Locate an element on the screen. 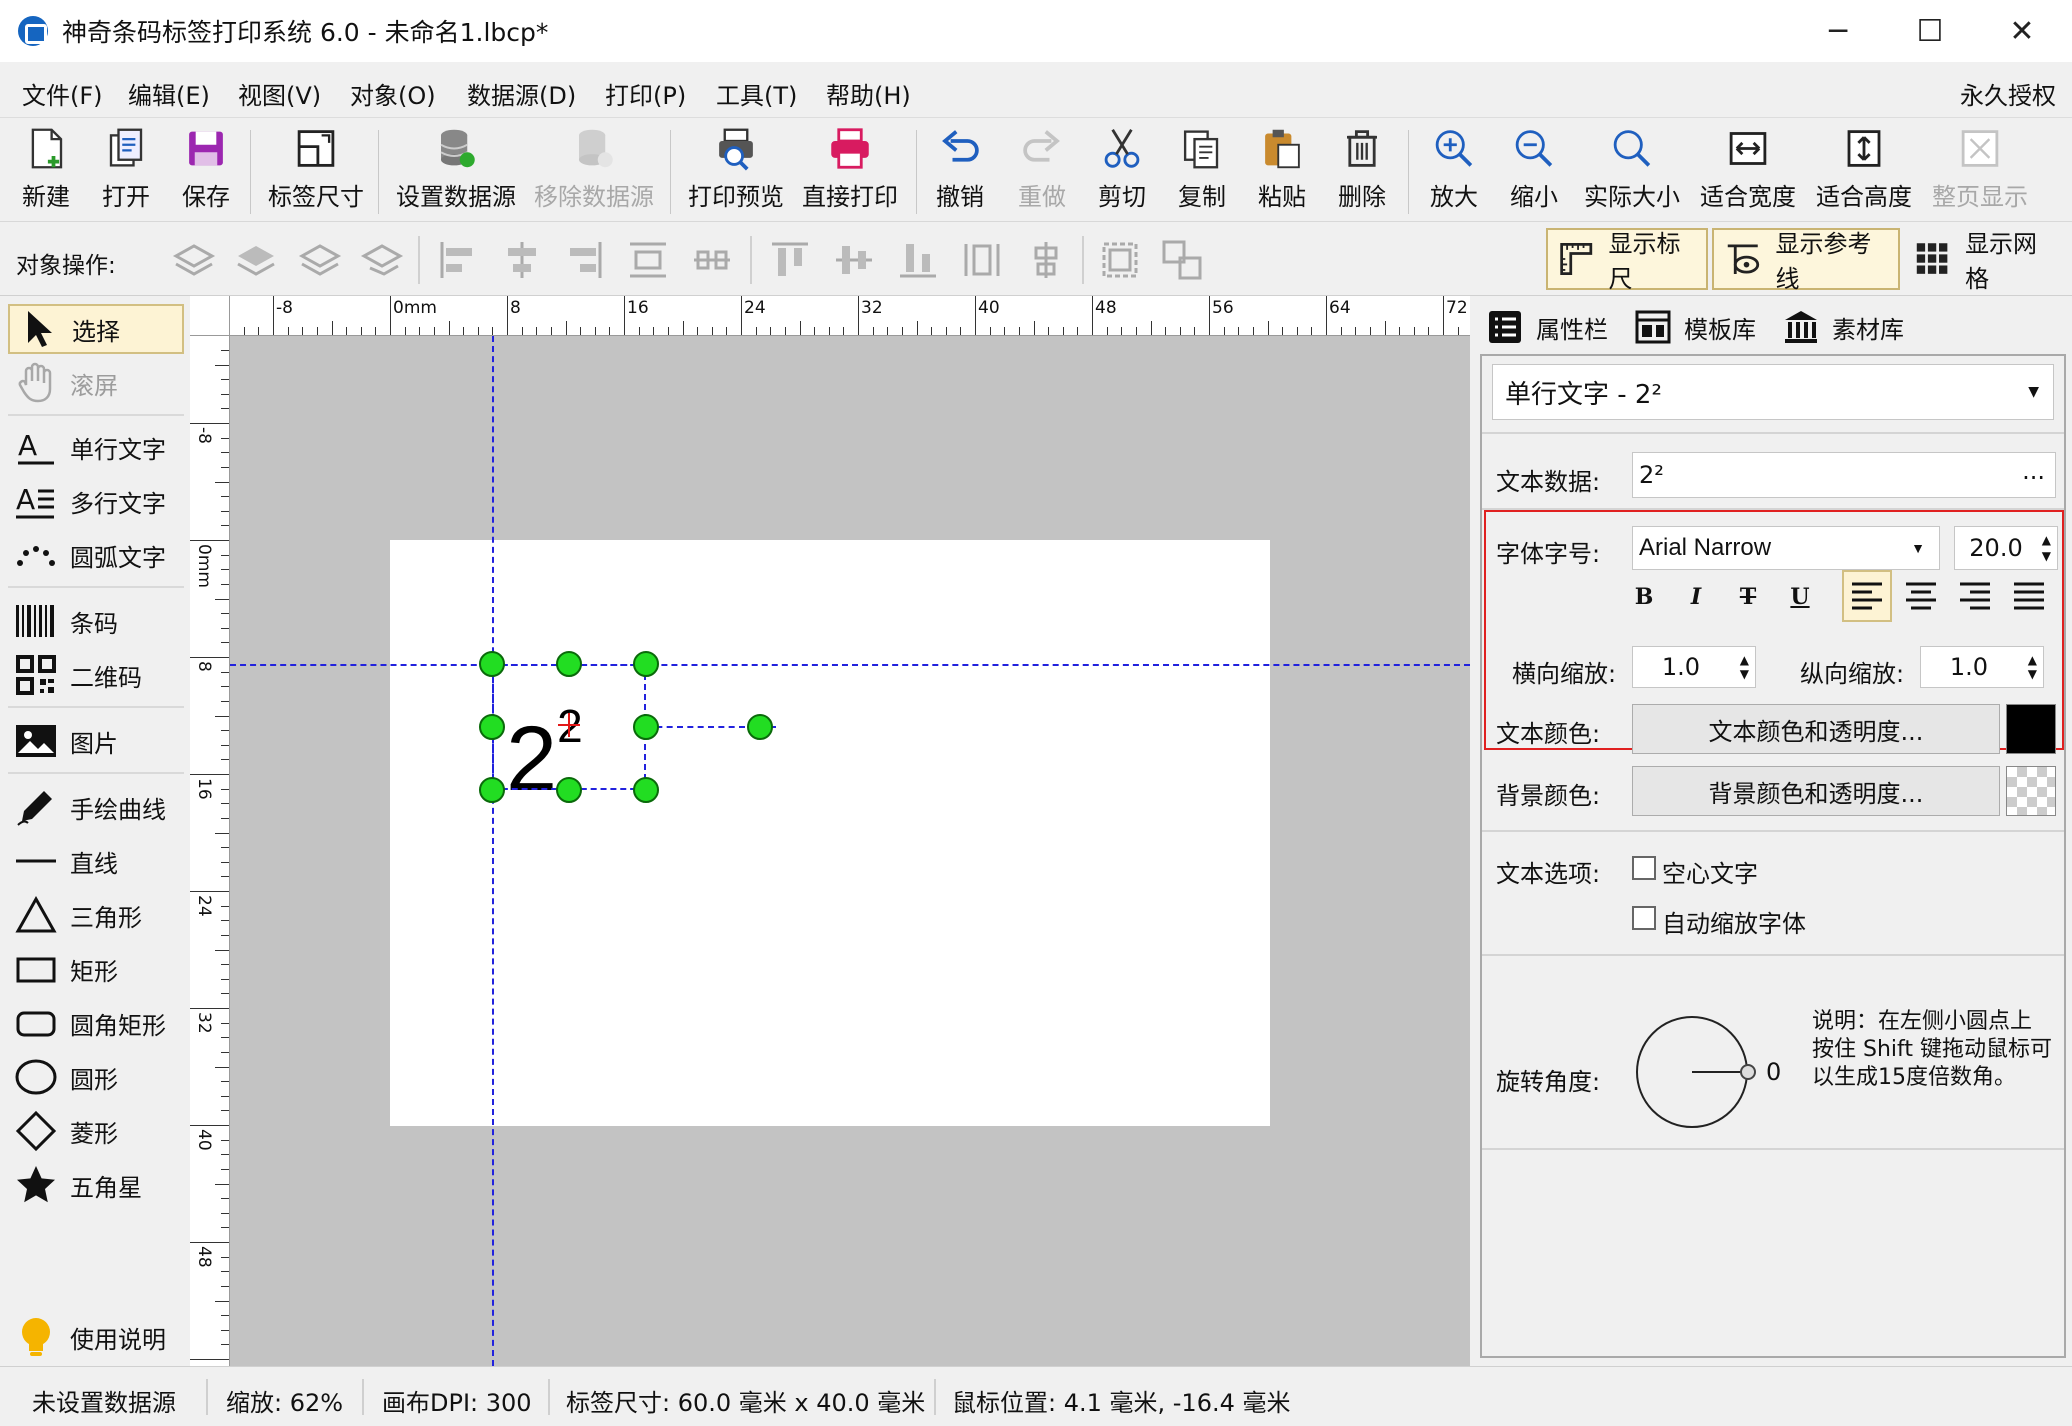  fit-height-button: 适合高度 is located at coordinates (1864, 171).